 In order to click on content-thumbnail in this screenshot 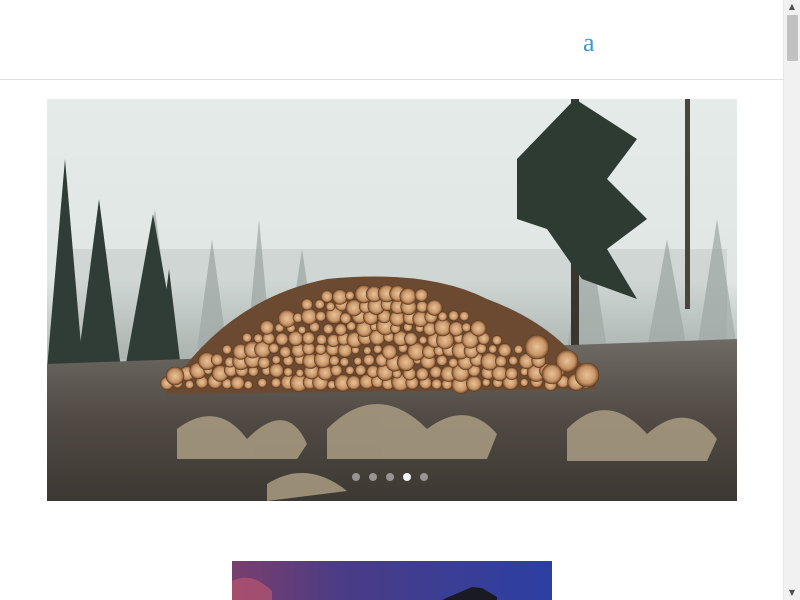, I will do `click(392, 580)`.